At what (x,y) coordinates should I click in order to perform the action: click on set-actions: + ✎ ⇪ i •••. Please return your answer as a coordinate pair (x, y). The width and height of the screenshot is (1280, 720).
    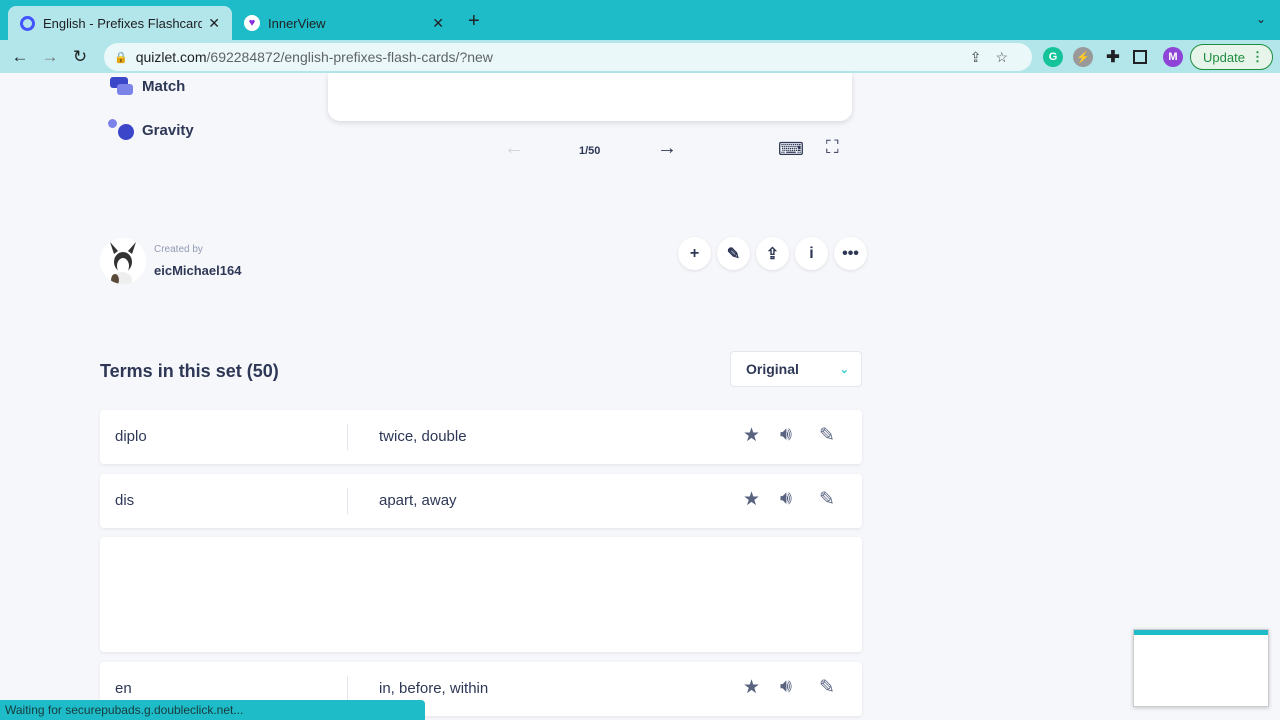
    Looking at the image, I should click on (772, 253).